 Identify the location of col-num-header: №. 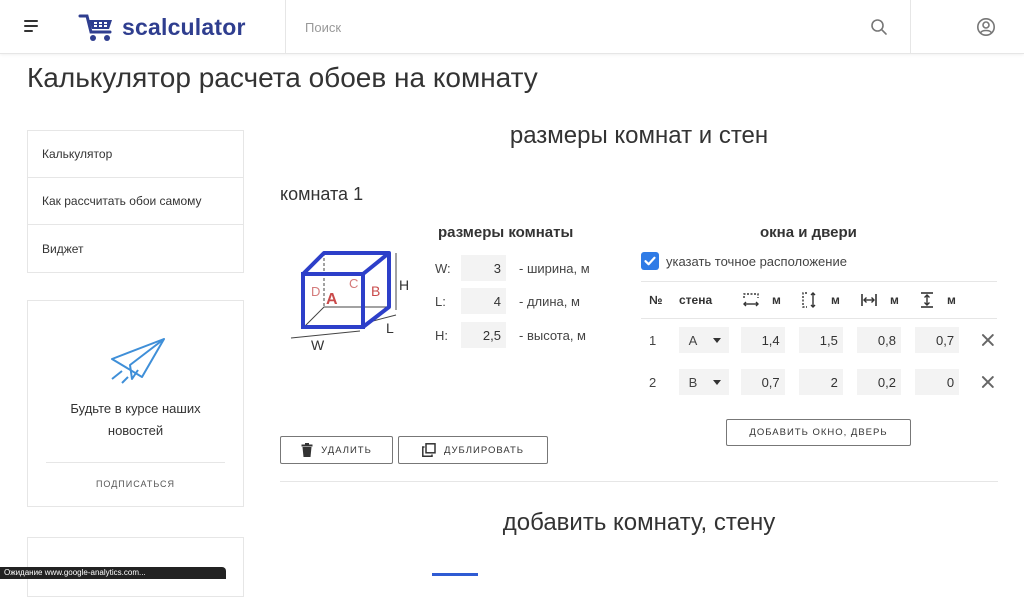
(656, 300).